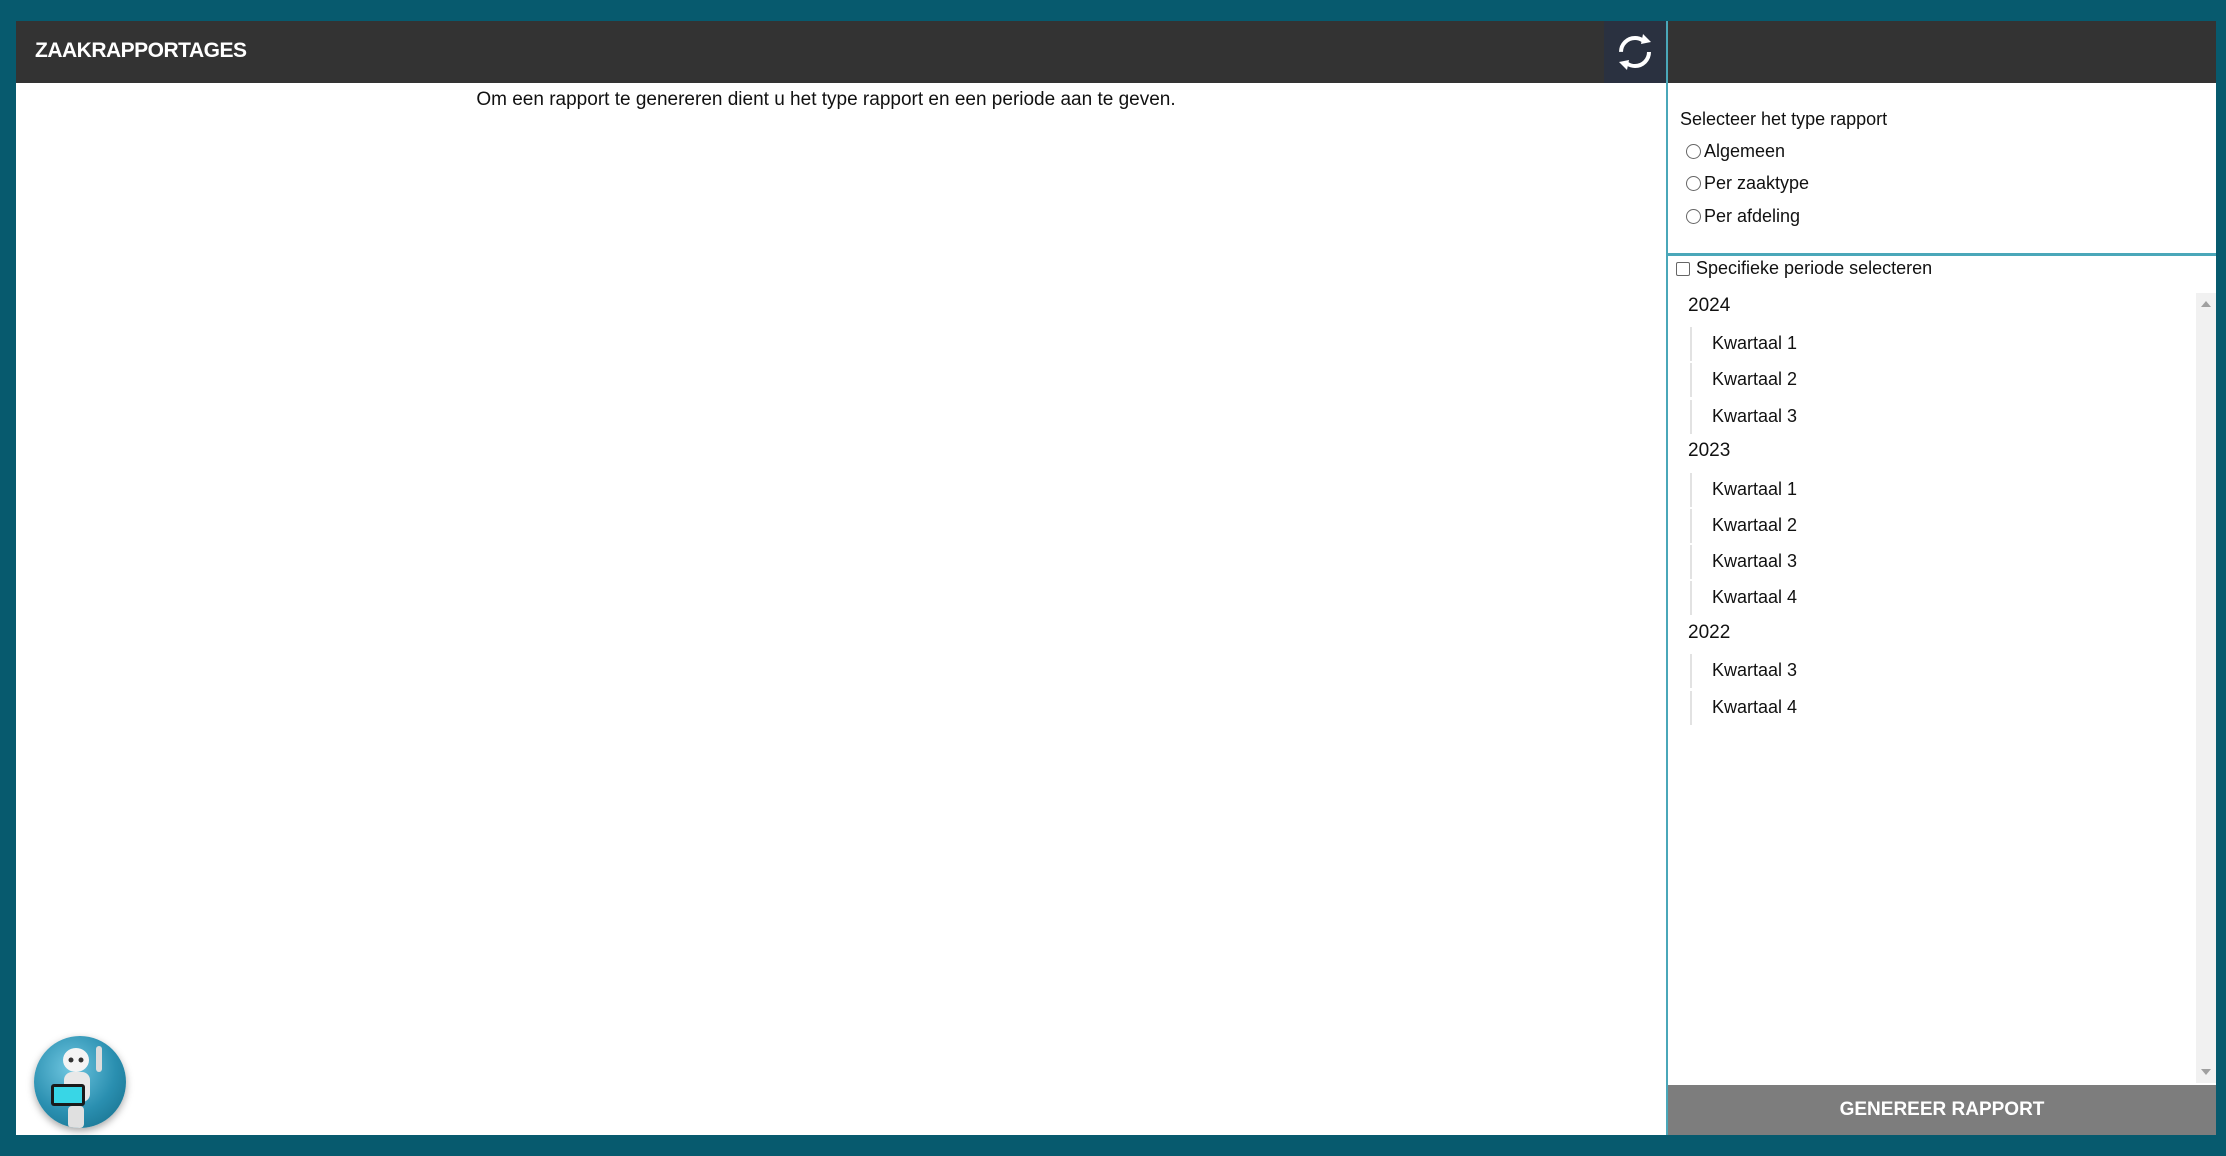 This screenshot has height=1156, width=2226. I want to click on year-2024: 2024, so click(1709, 306).